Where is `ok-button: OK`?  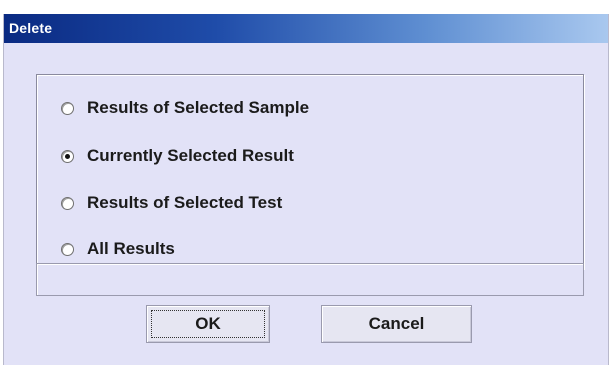
ok-button: OK is located at coordinates (208, 324).